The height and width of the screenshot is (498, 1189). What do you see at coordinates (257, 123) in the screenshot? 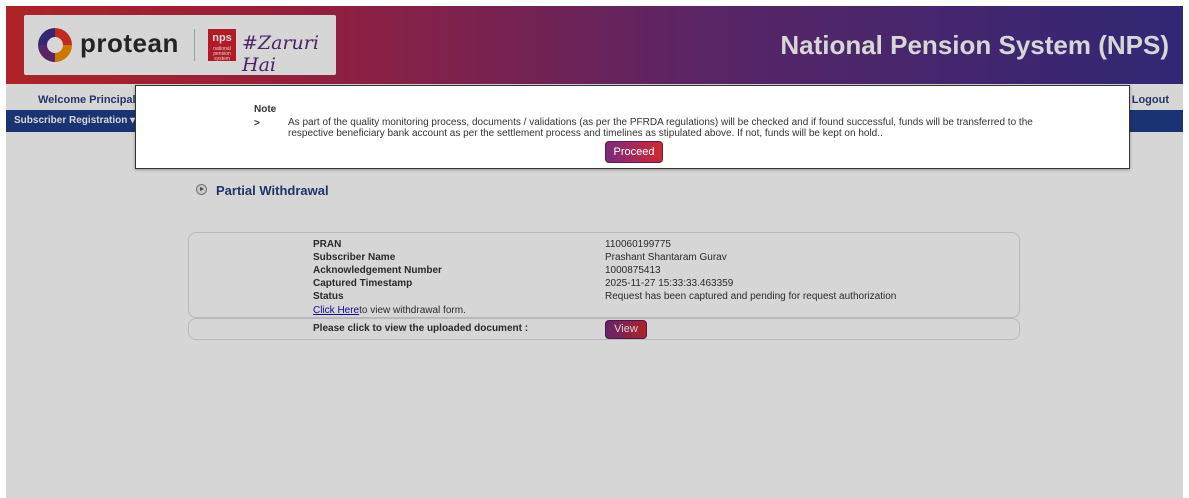
I see `note-arrow-icon: >` at bounding box center [257, 123].